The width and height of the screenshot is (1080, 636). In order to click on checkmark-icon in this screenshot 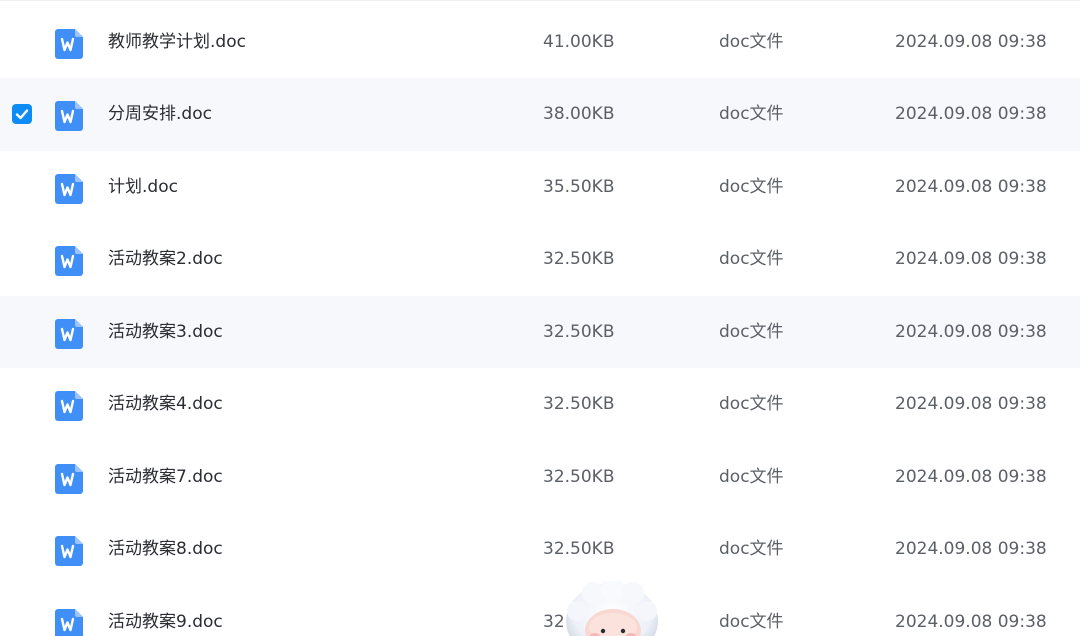, I will do `click(22, 114)`.